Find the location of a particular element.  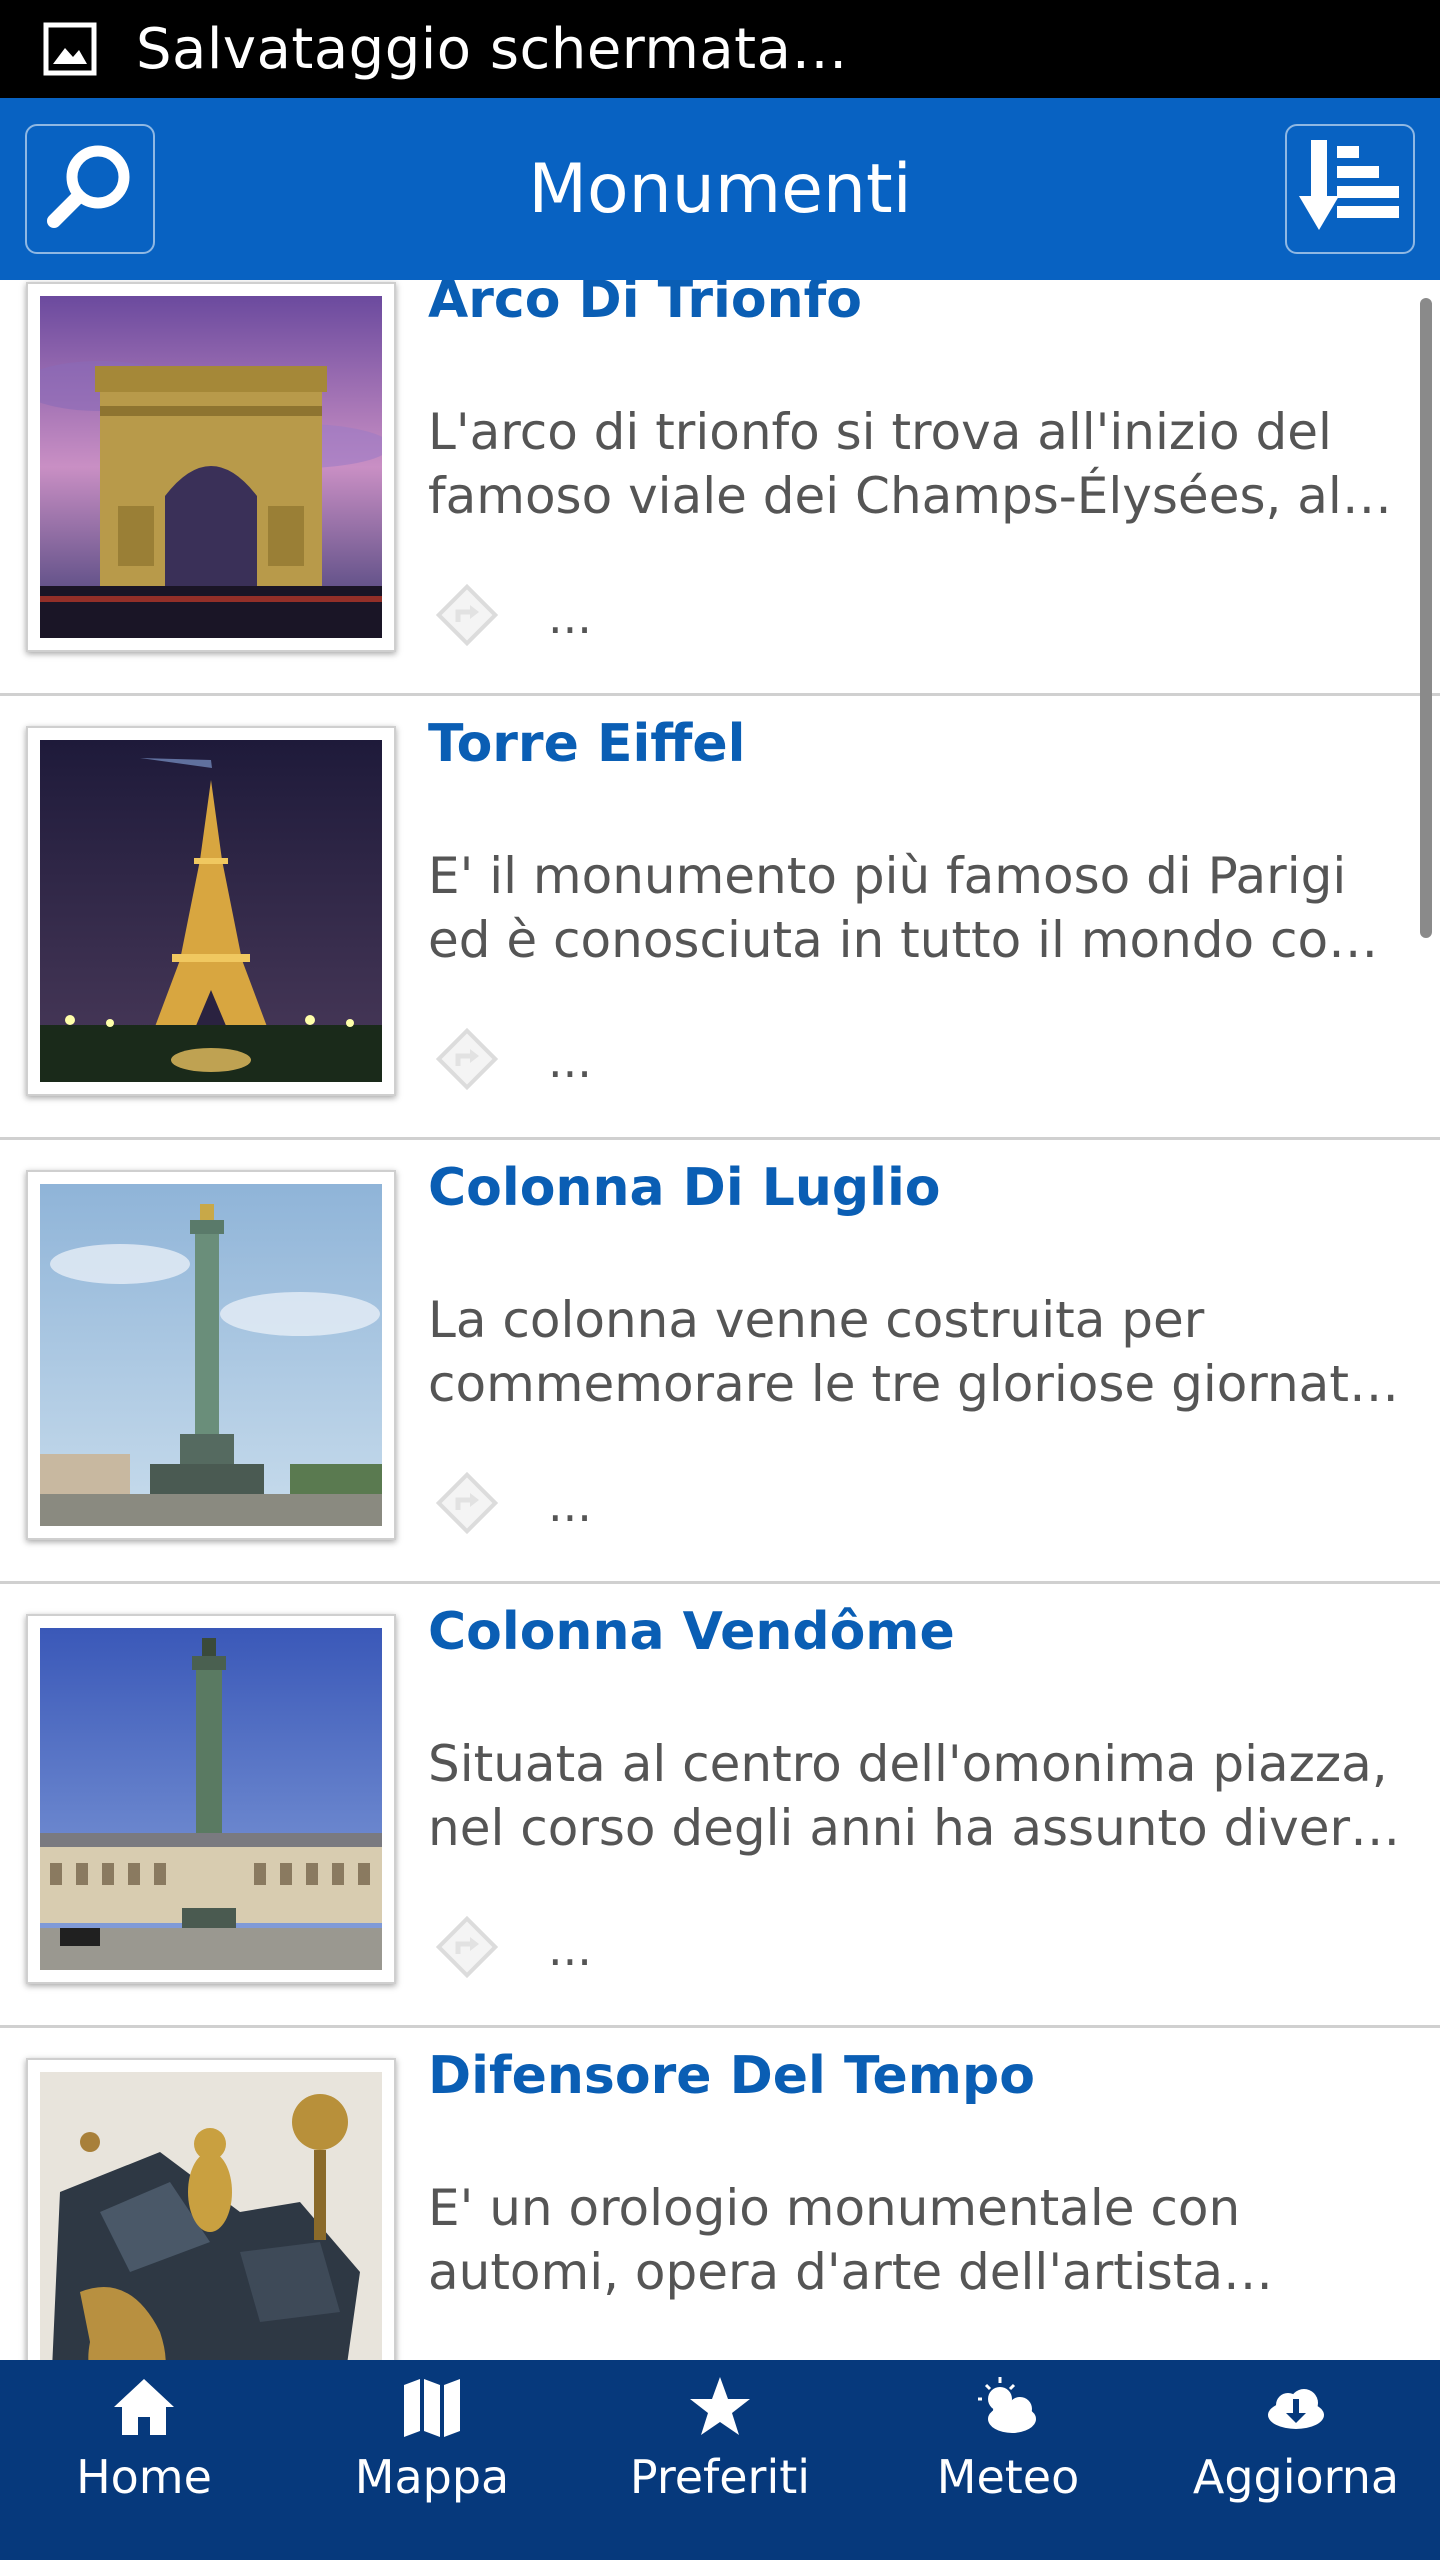

thumbnail-colonna-vendome is located at coordinates (211, 1799).